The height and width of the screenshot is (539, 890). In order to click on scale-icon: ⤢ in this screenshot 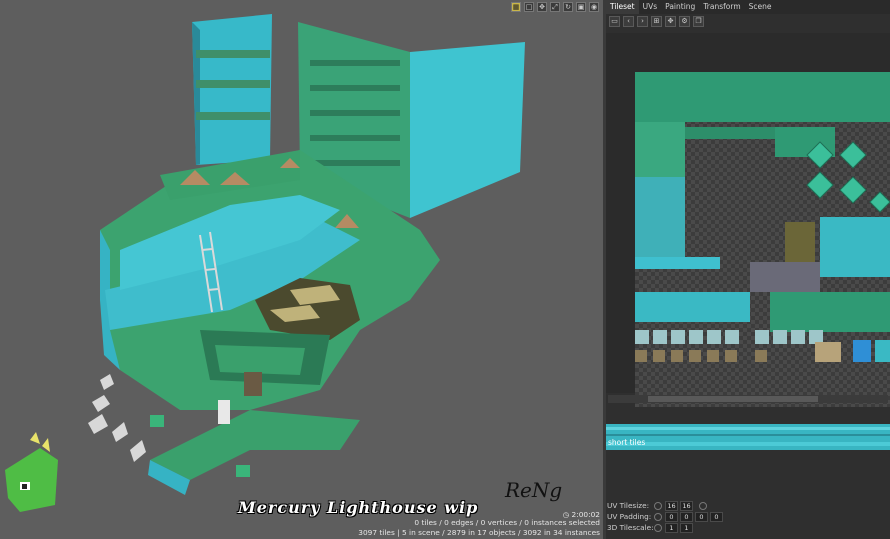, I will do `click(555, 7)`.